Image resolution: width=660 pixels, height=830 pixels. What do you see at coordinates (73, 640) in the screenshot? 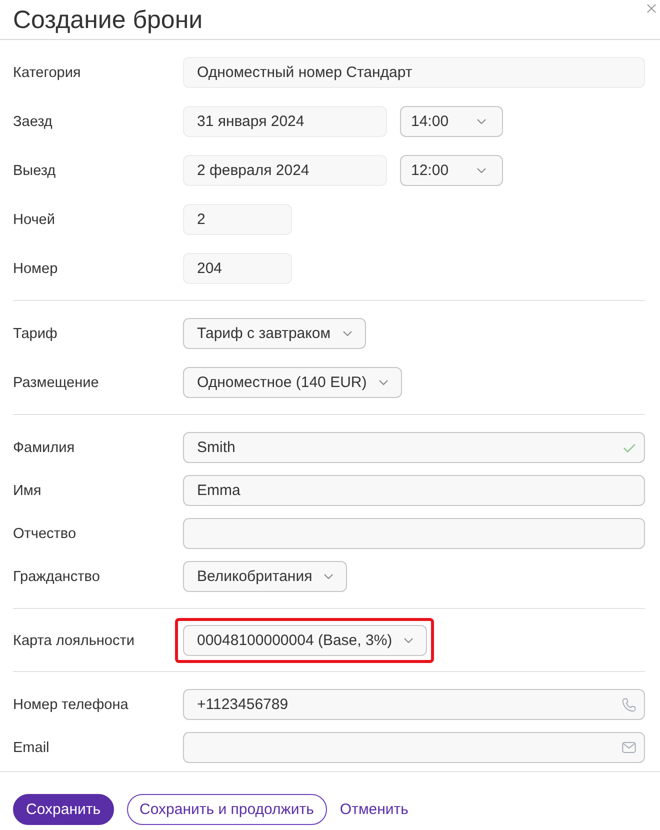
I see `field-label: Карта лояльности` at bounding box center [73, 640].